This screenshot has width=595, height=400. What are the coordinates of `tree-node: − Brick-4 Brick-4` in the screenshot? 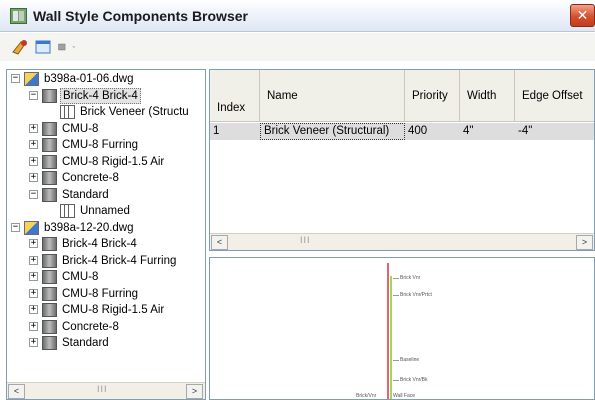 It's located at (106, 95).